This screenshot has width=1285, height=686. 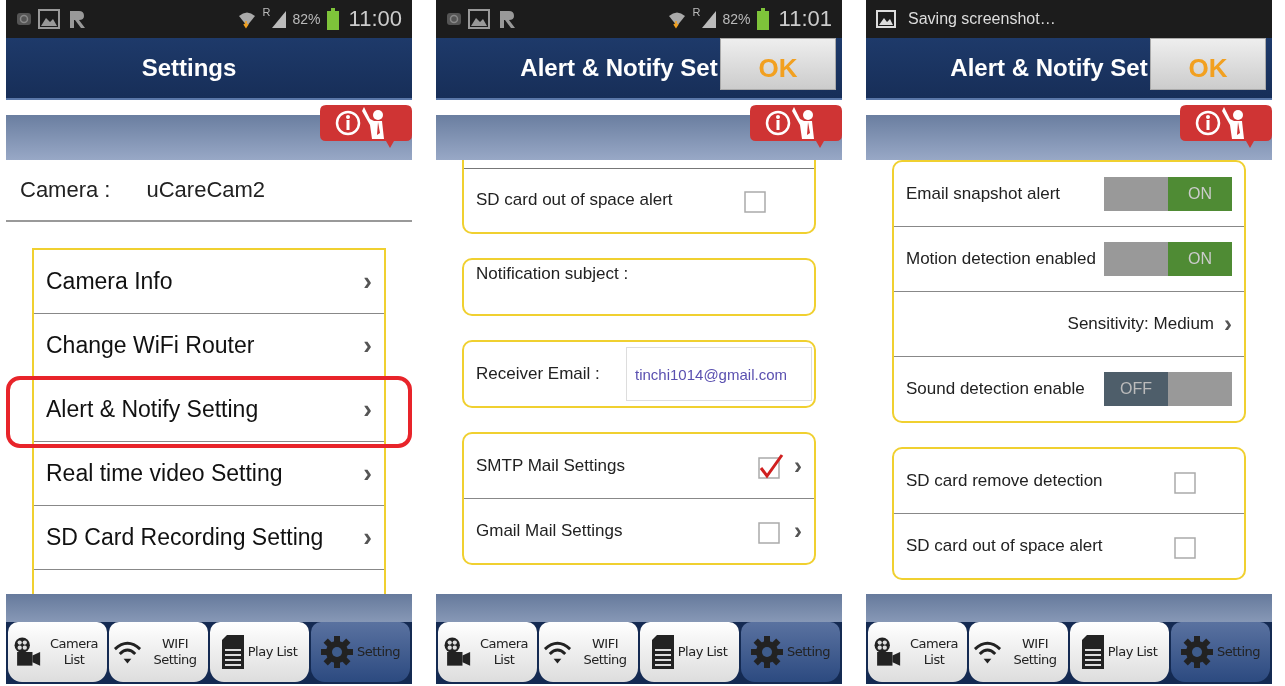 I want to click on menu-item: Real time video Setting ›, so click(x=209, y=474).